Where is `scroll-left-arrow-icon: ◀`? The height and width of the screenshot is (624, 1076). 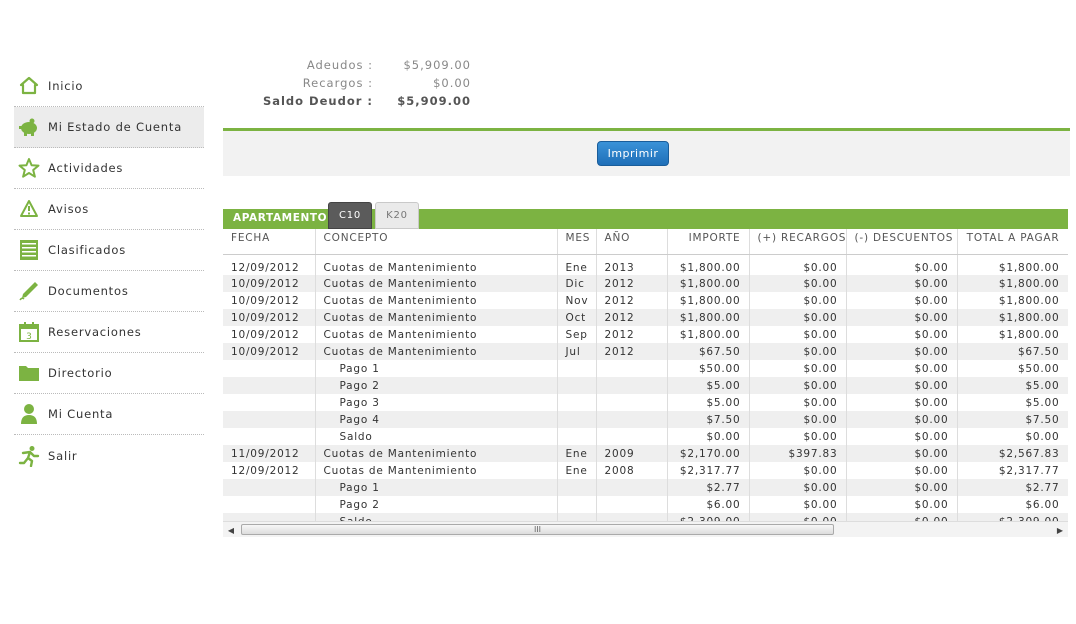 scroll-left-arrow-icon: ◀ is located at coordinates (231, 530).